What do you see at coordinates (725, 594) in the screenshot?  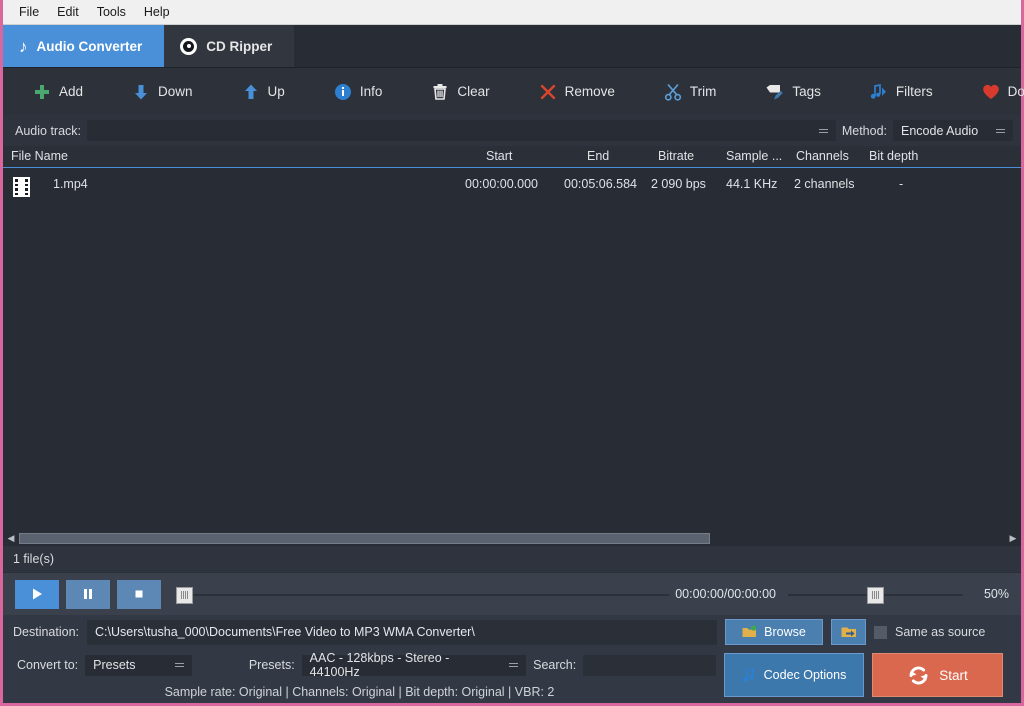 I see `playback-time: 00:00:00/00:00:00` at bounding box center [725, 594].